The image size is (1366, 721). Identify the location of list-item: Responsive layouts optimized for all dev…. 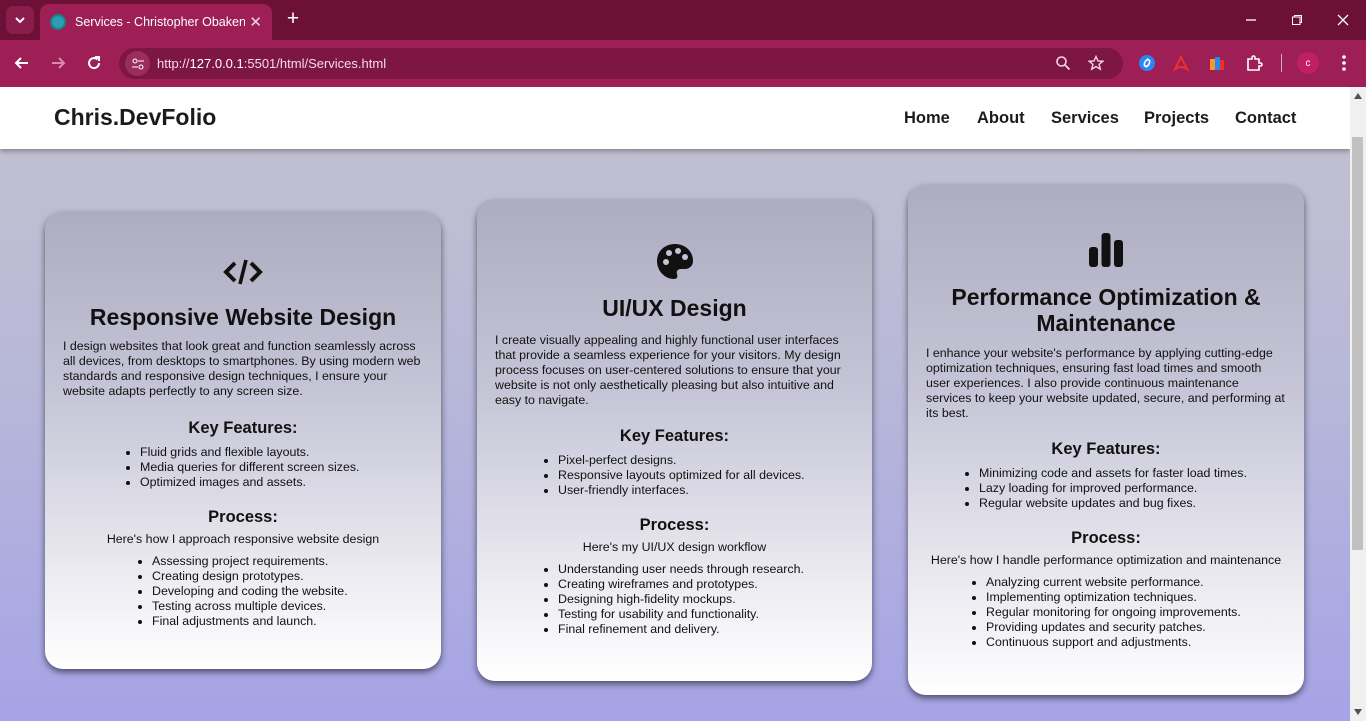
(715, 475).